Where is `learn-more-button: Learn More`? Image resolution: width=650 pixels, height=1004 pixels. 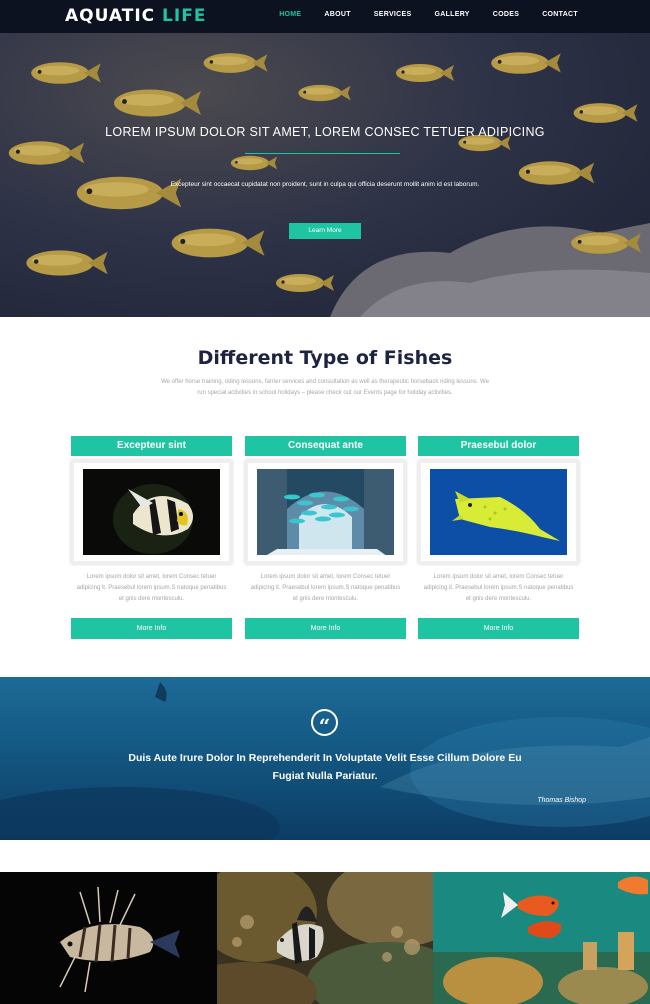
learn-more-button: Learn More is located at coordinates (325, 231).